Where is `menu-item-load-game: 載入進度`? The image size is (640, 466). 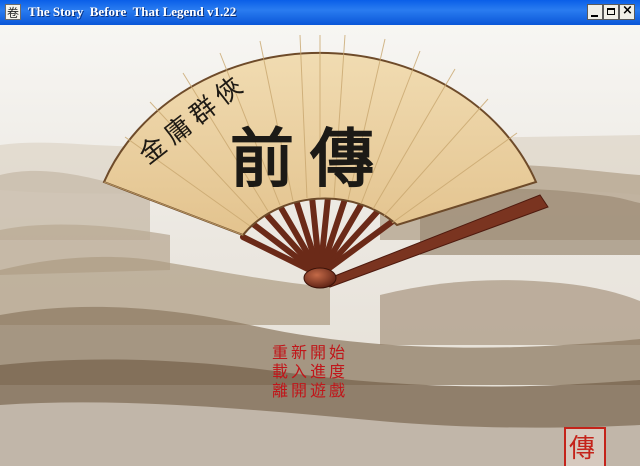
menu-item-load-game: 載入進度 is located at coordinates (310, 371).